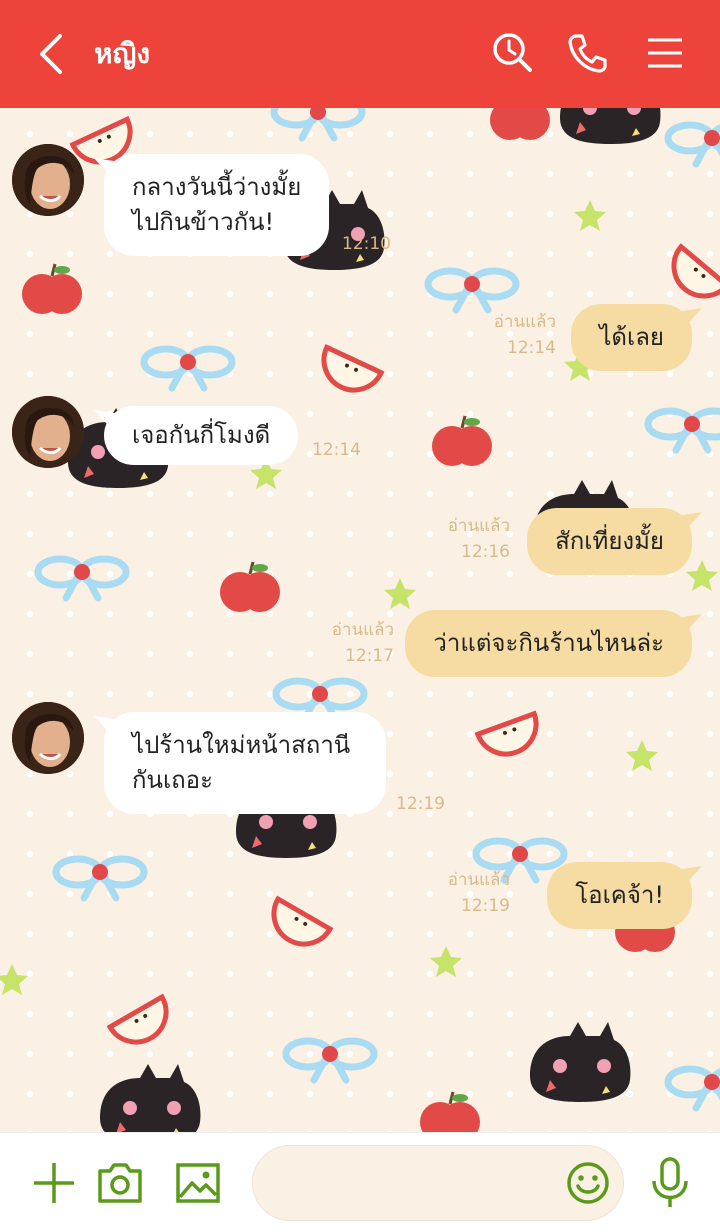 The height and width of the screenshot is (1232, 720). I want to click on message-bubble-outgoing: สักเที่ยงมั้ย, so click(609, 541).